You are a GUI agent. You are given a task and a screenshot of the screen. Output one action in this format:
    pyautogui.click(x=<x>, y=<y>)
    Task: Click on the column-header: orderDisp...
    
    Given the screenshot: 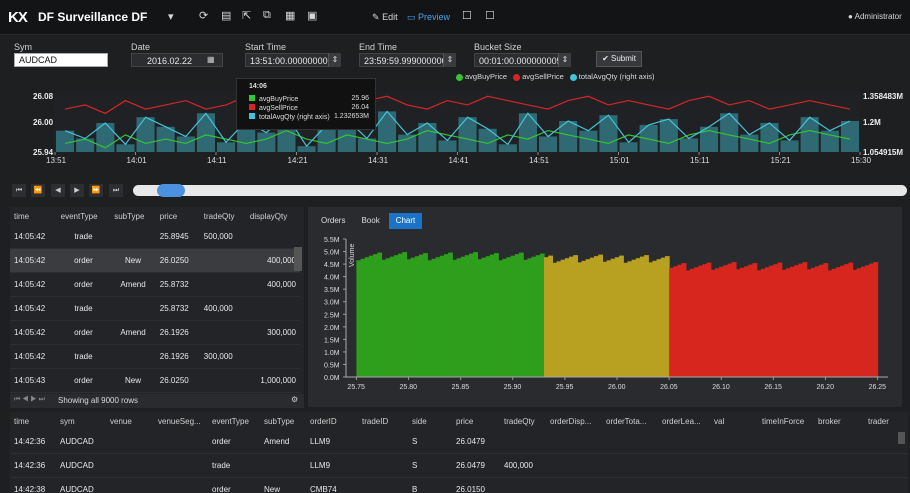 What is the action you would take?
    pyautogui.click(x=574, y=421)
    